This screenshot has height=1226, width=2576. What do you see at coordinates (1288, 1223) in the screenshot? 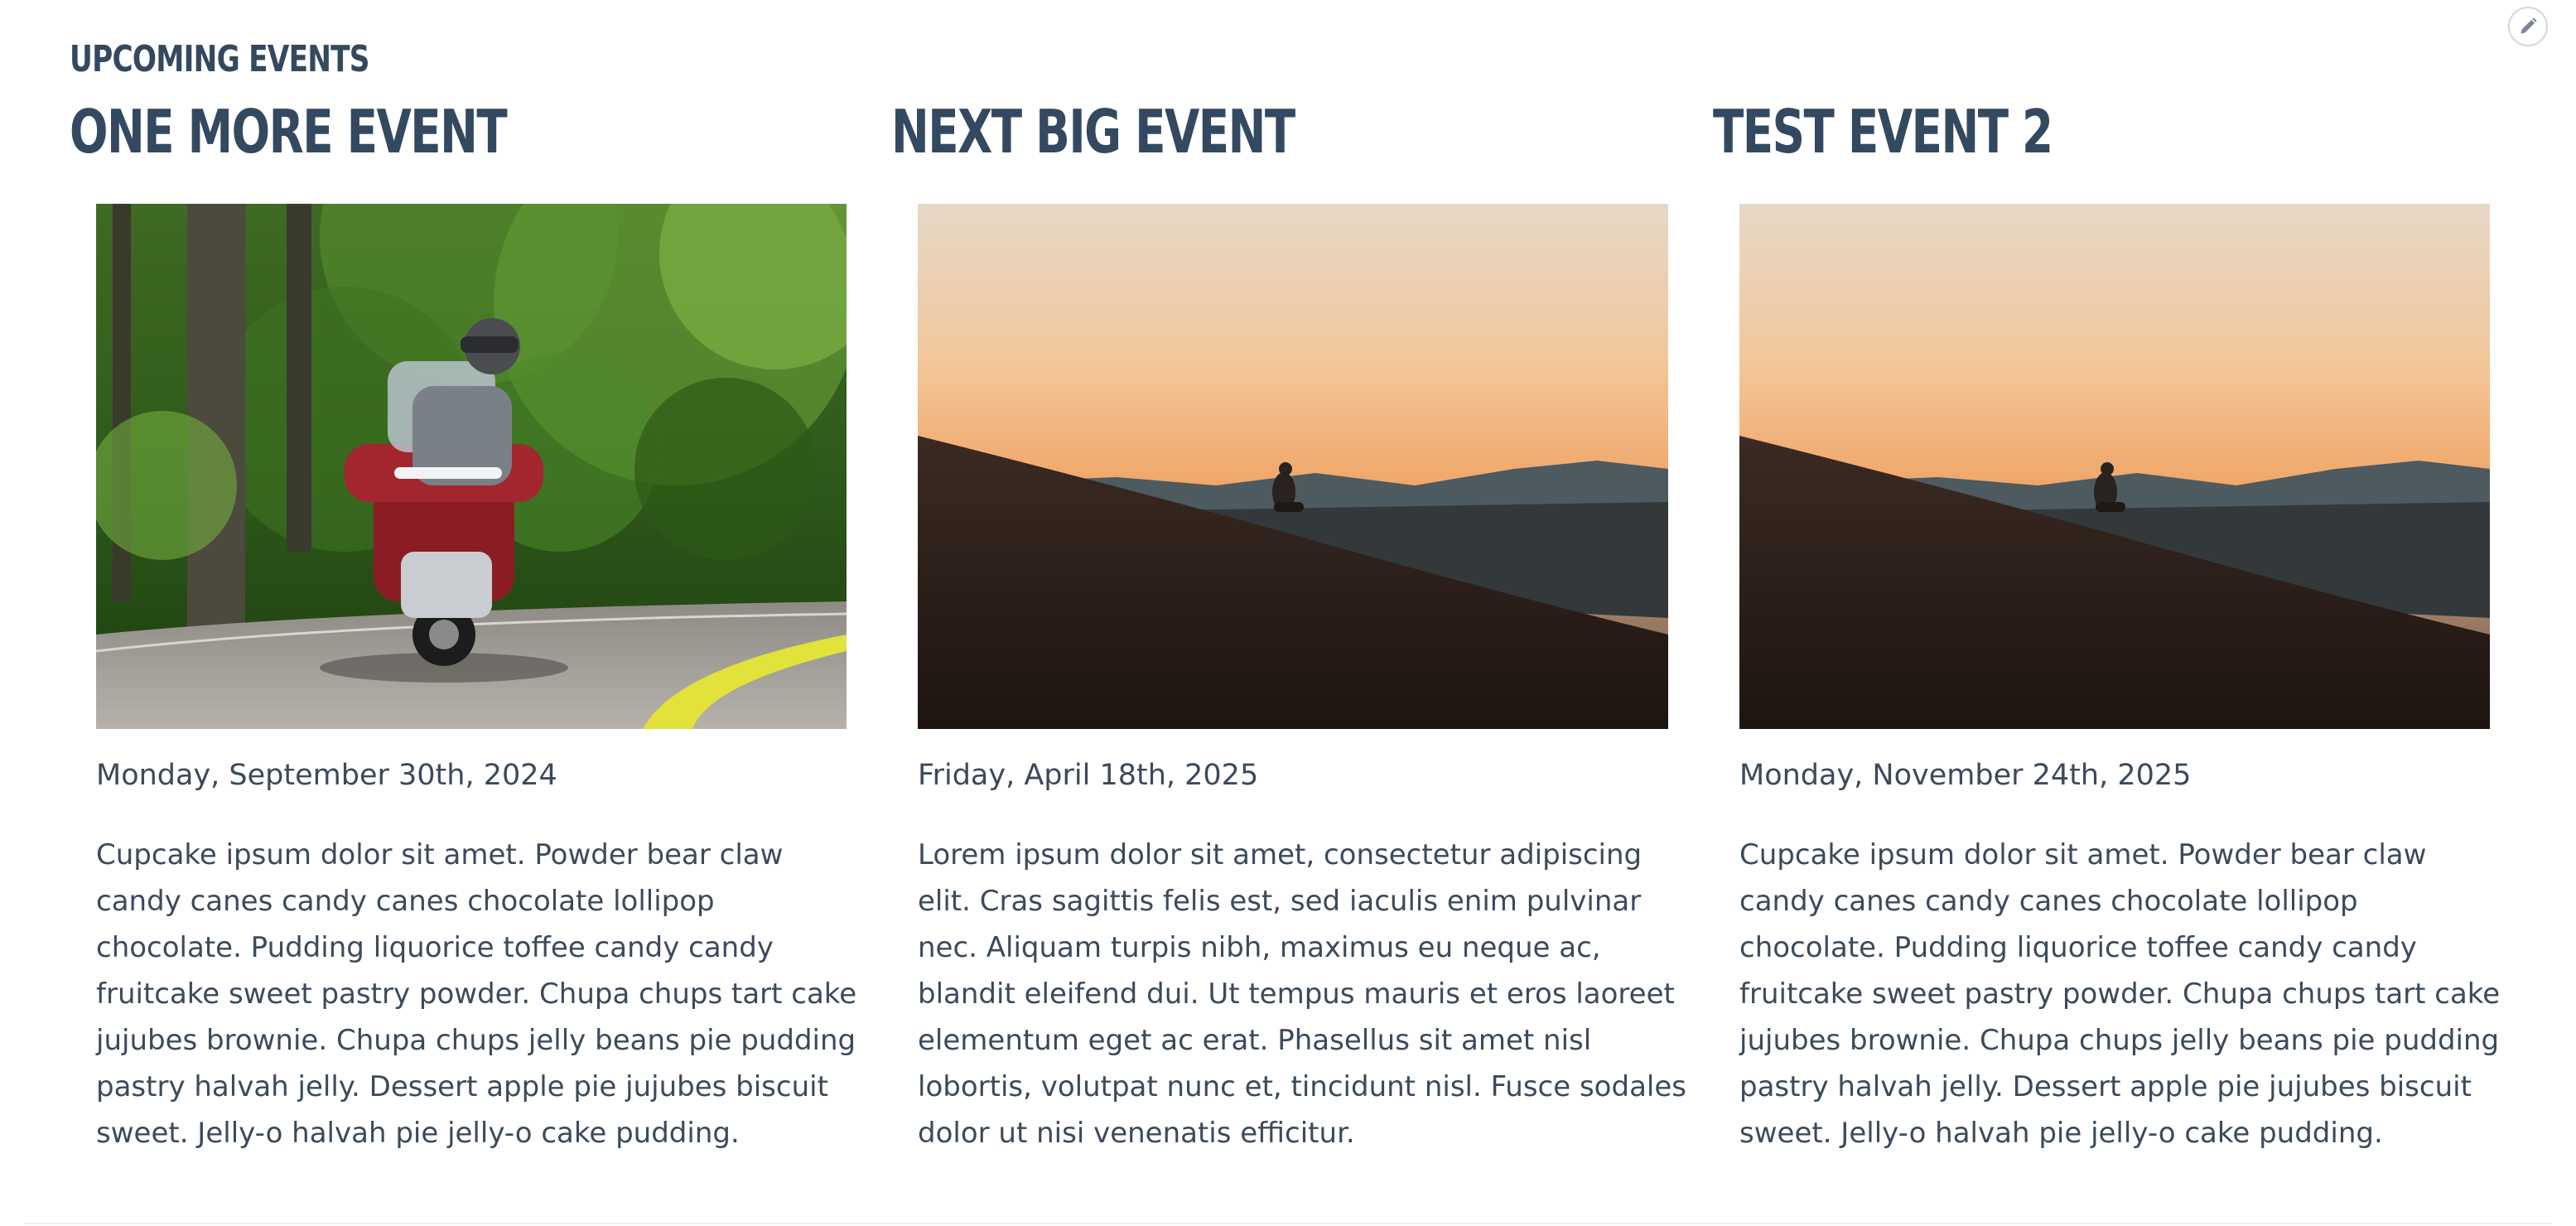
I see `divider` at bounding box center [1288, 1223].